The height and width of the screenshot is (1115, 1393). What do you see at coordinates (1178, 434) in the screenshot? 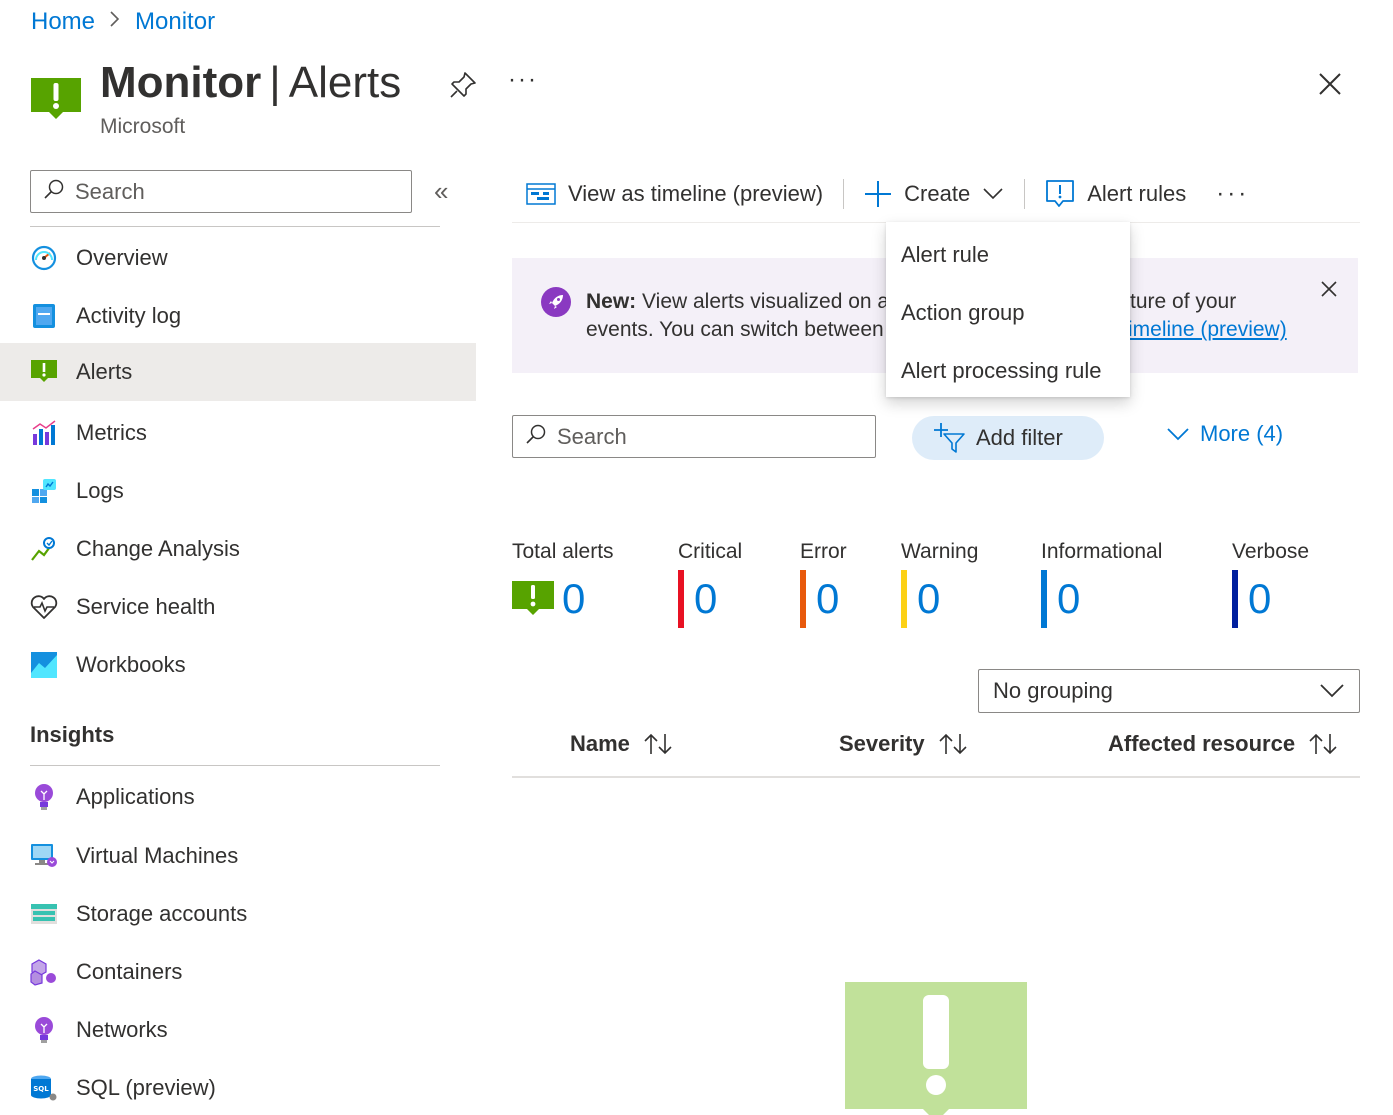
I see `chevron-down-icon` at bounding box center [1178, 434].